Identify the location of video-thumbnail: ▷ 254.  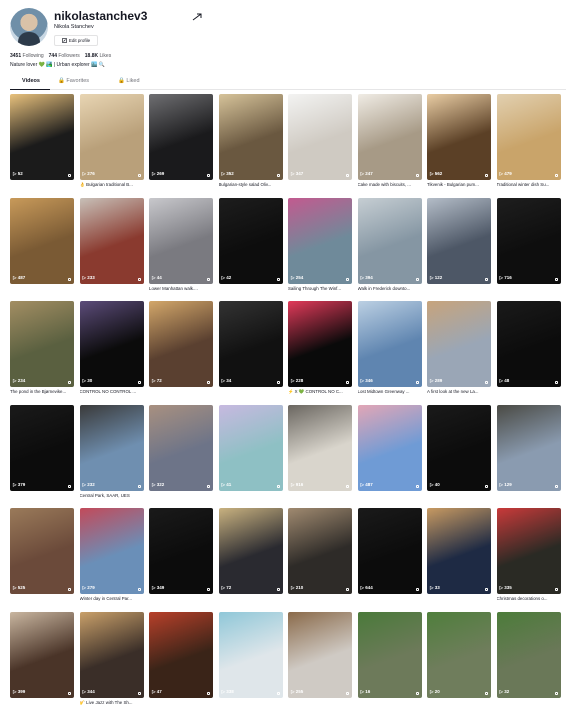
(320, 240).